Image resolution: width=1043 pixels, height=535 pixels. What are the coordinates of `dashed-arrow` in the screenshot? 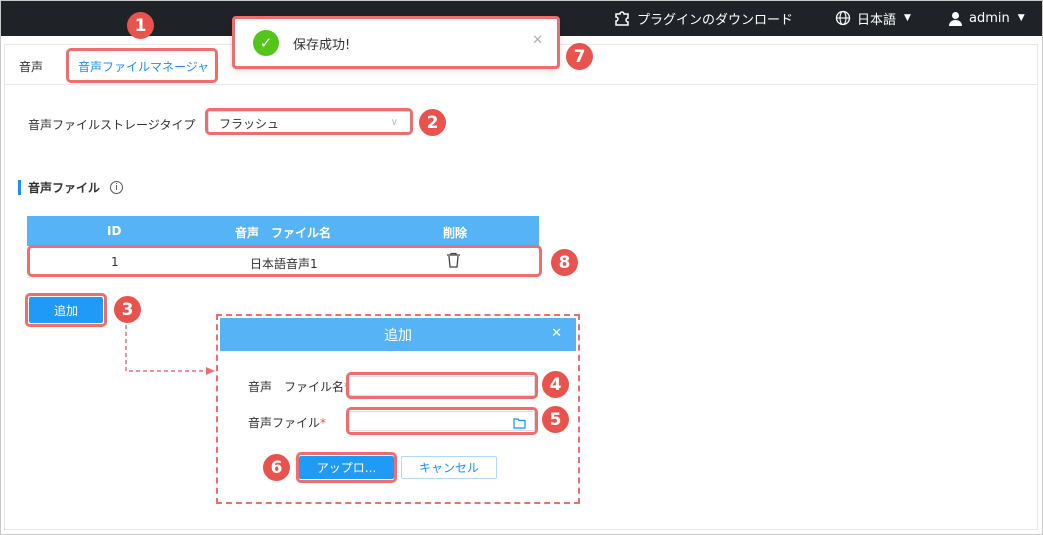 It's located at (170, 350).